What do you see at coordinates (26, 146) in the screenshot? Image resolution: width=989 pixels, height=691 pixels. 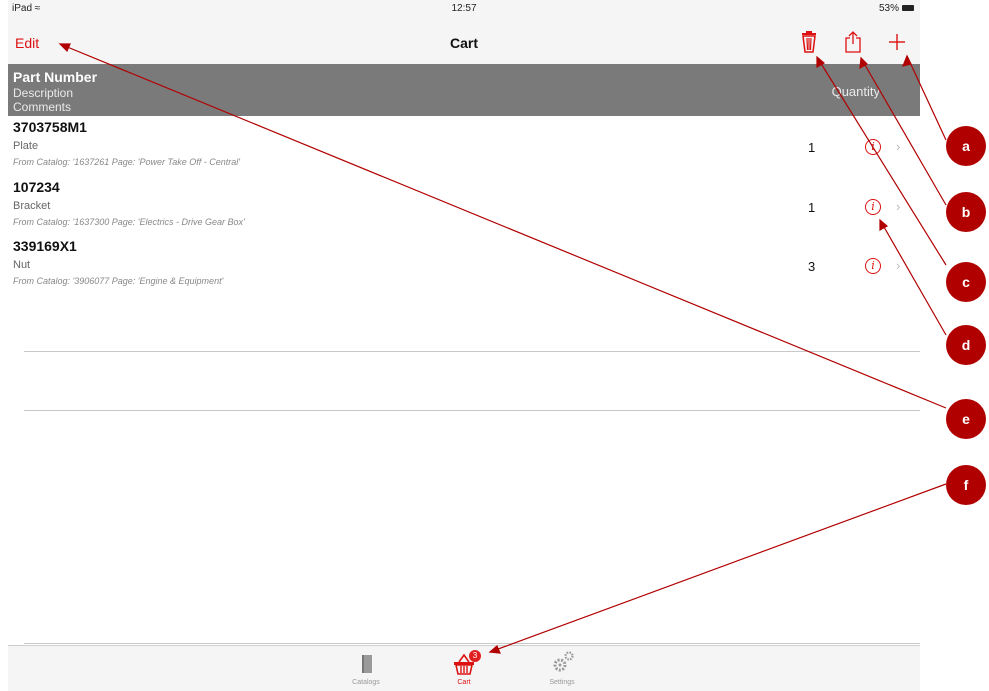 I see `part-description: Plate` at bounding box center [26, 146].